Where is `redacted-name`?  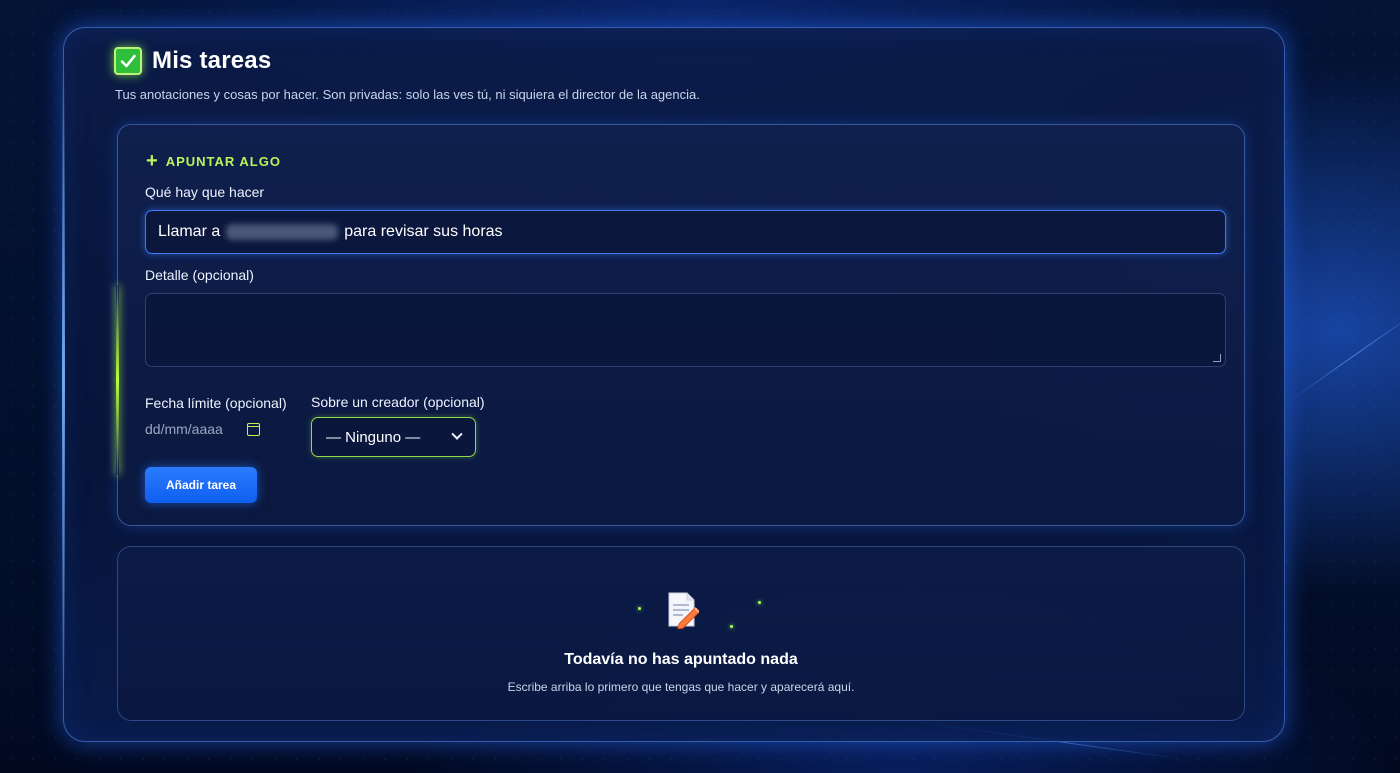
redacted-name is located at coordinates (282, 232).